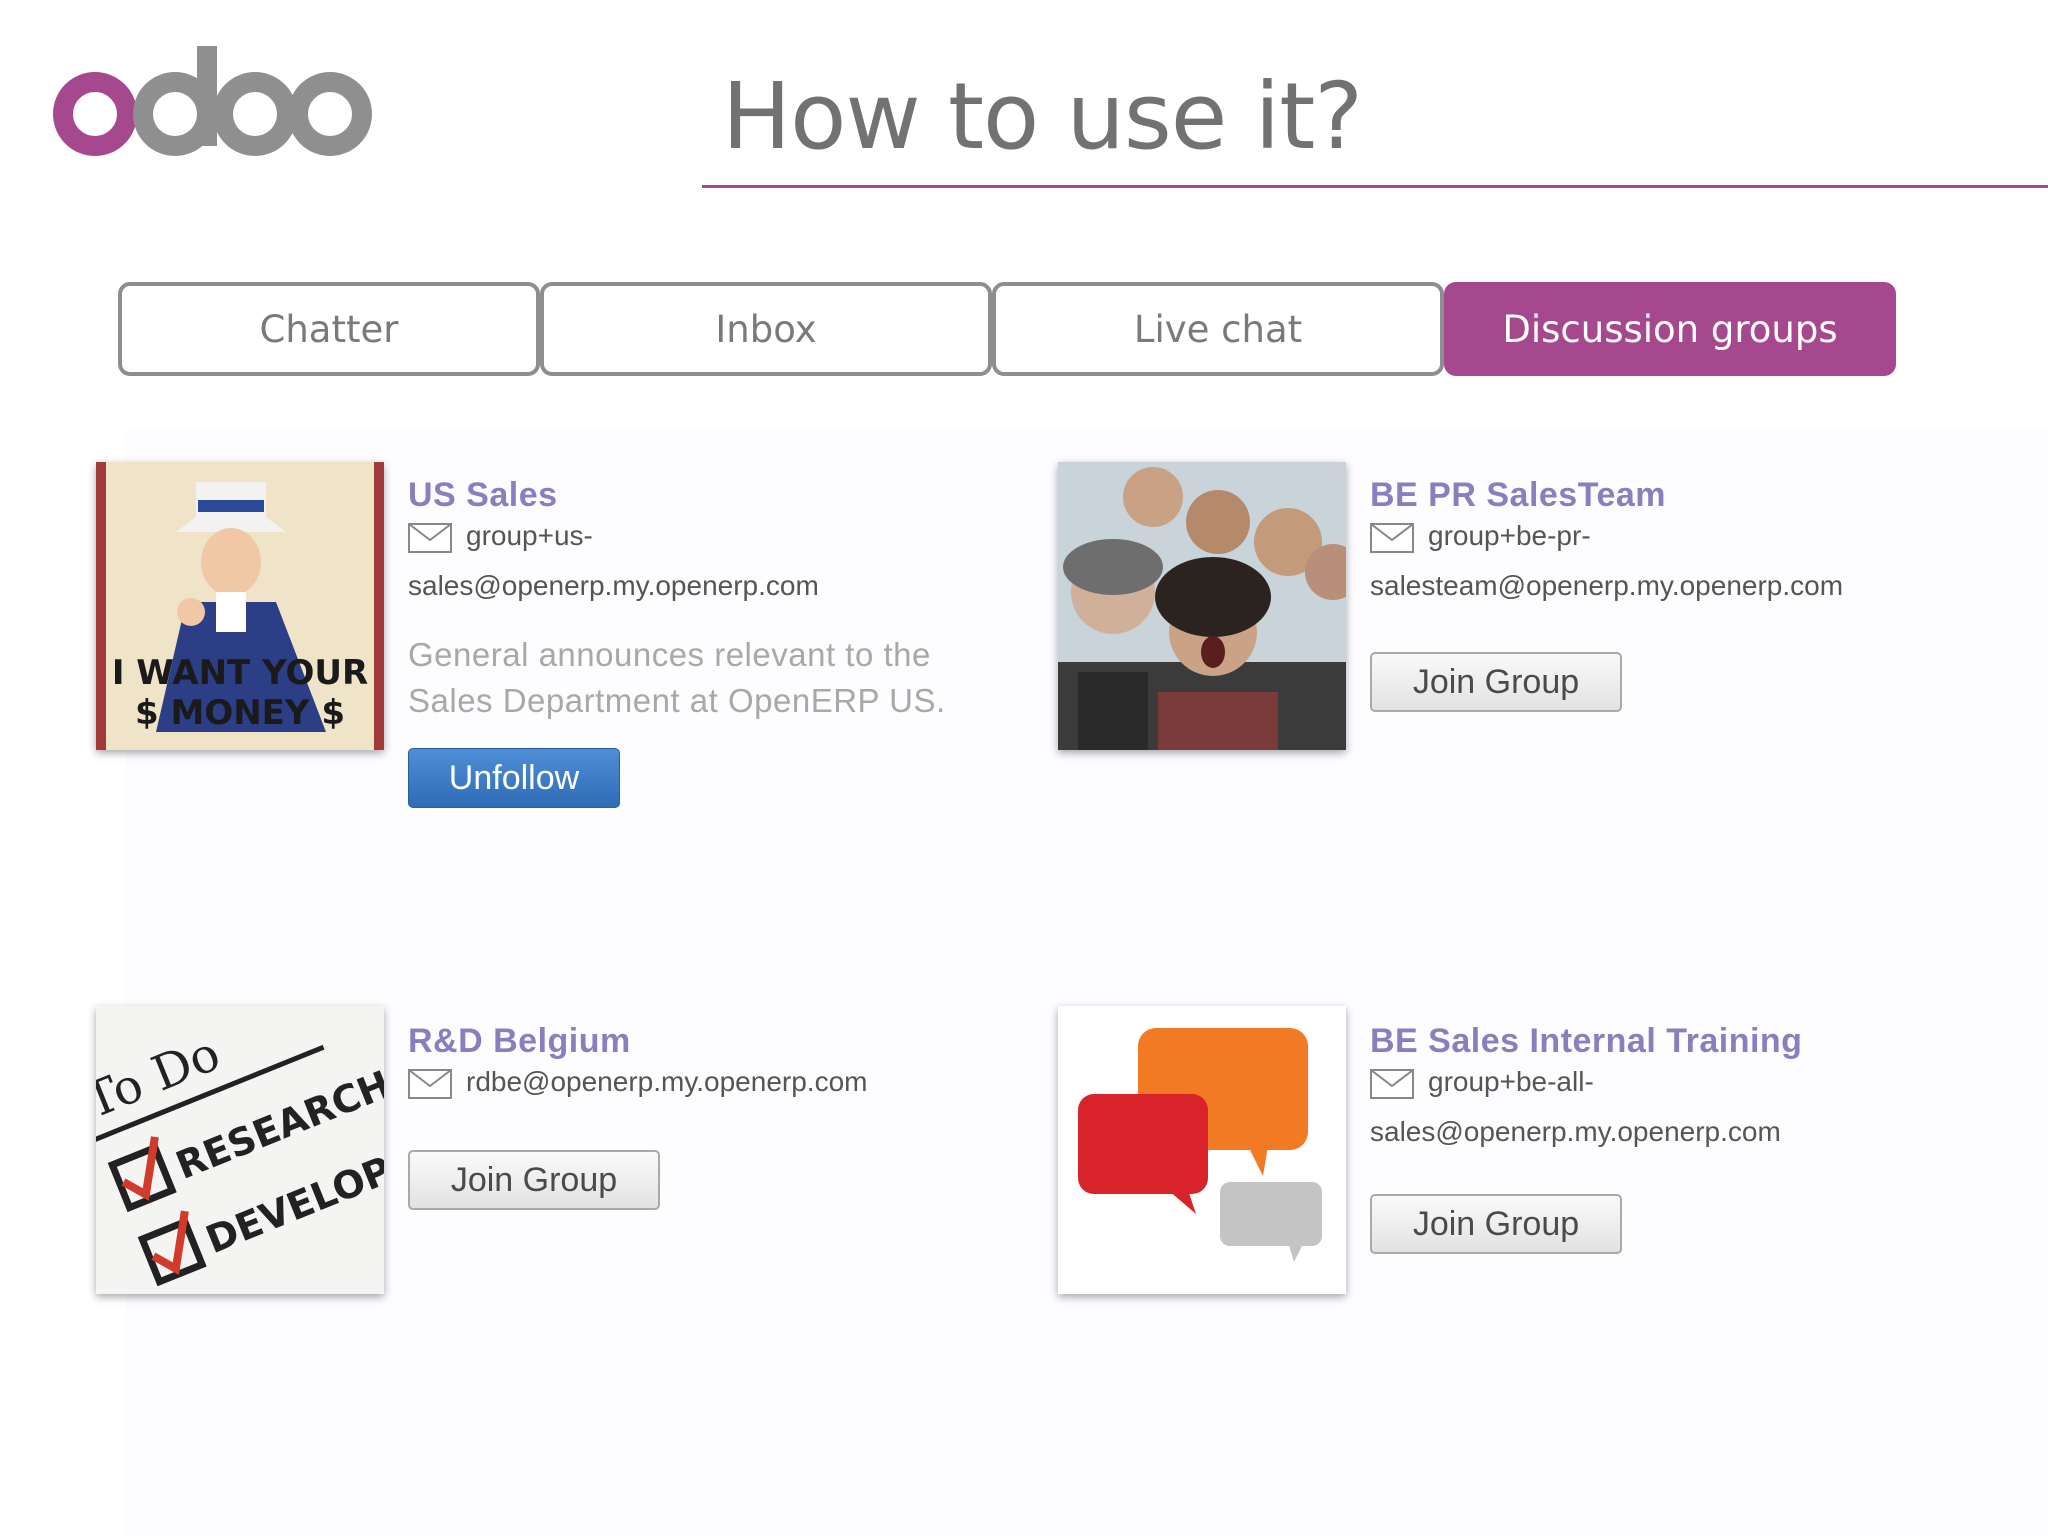 The height and width of the screenshot is (1536, 2048). I want to click on group-email-row: group+be-all-, so click(1482, 1082).